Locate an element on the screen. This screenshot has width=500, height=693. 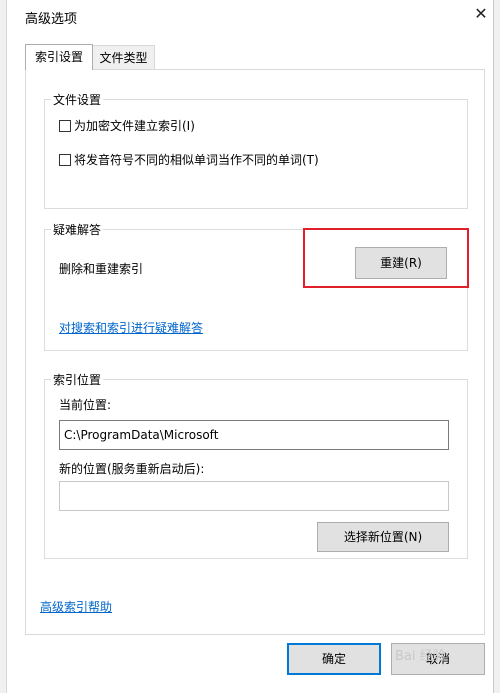
advanced-index-help-link: 高级索引帮助 is located at coordinates (76, 606).